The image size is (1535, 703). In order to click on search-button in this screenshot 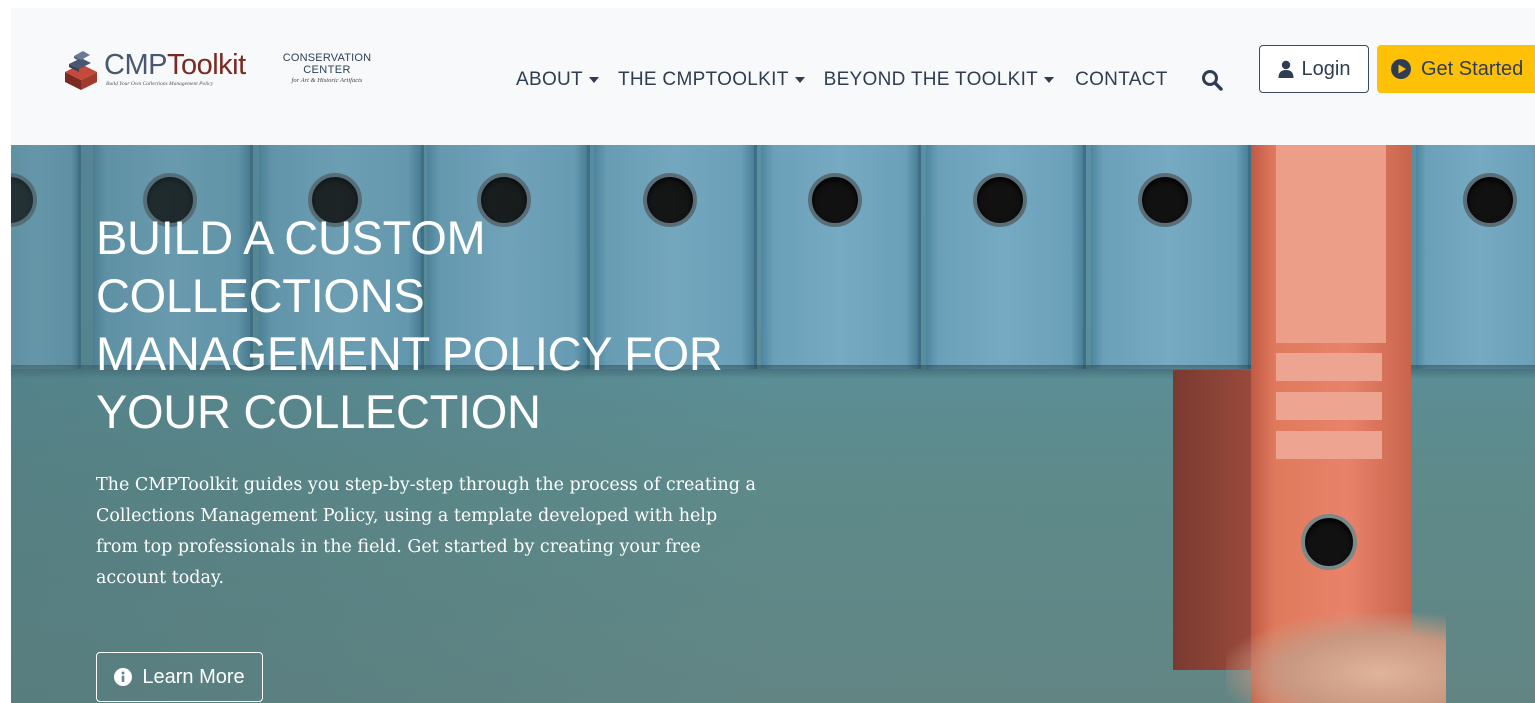, I will do `click(1212, 80)`.